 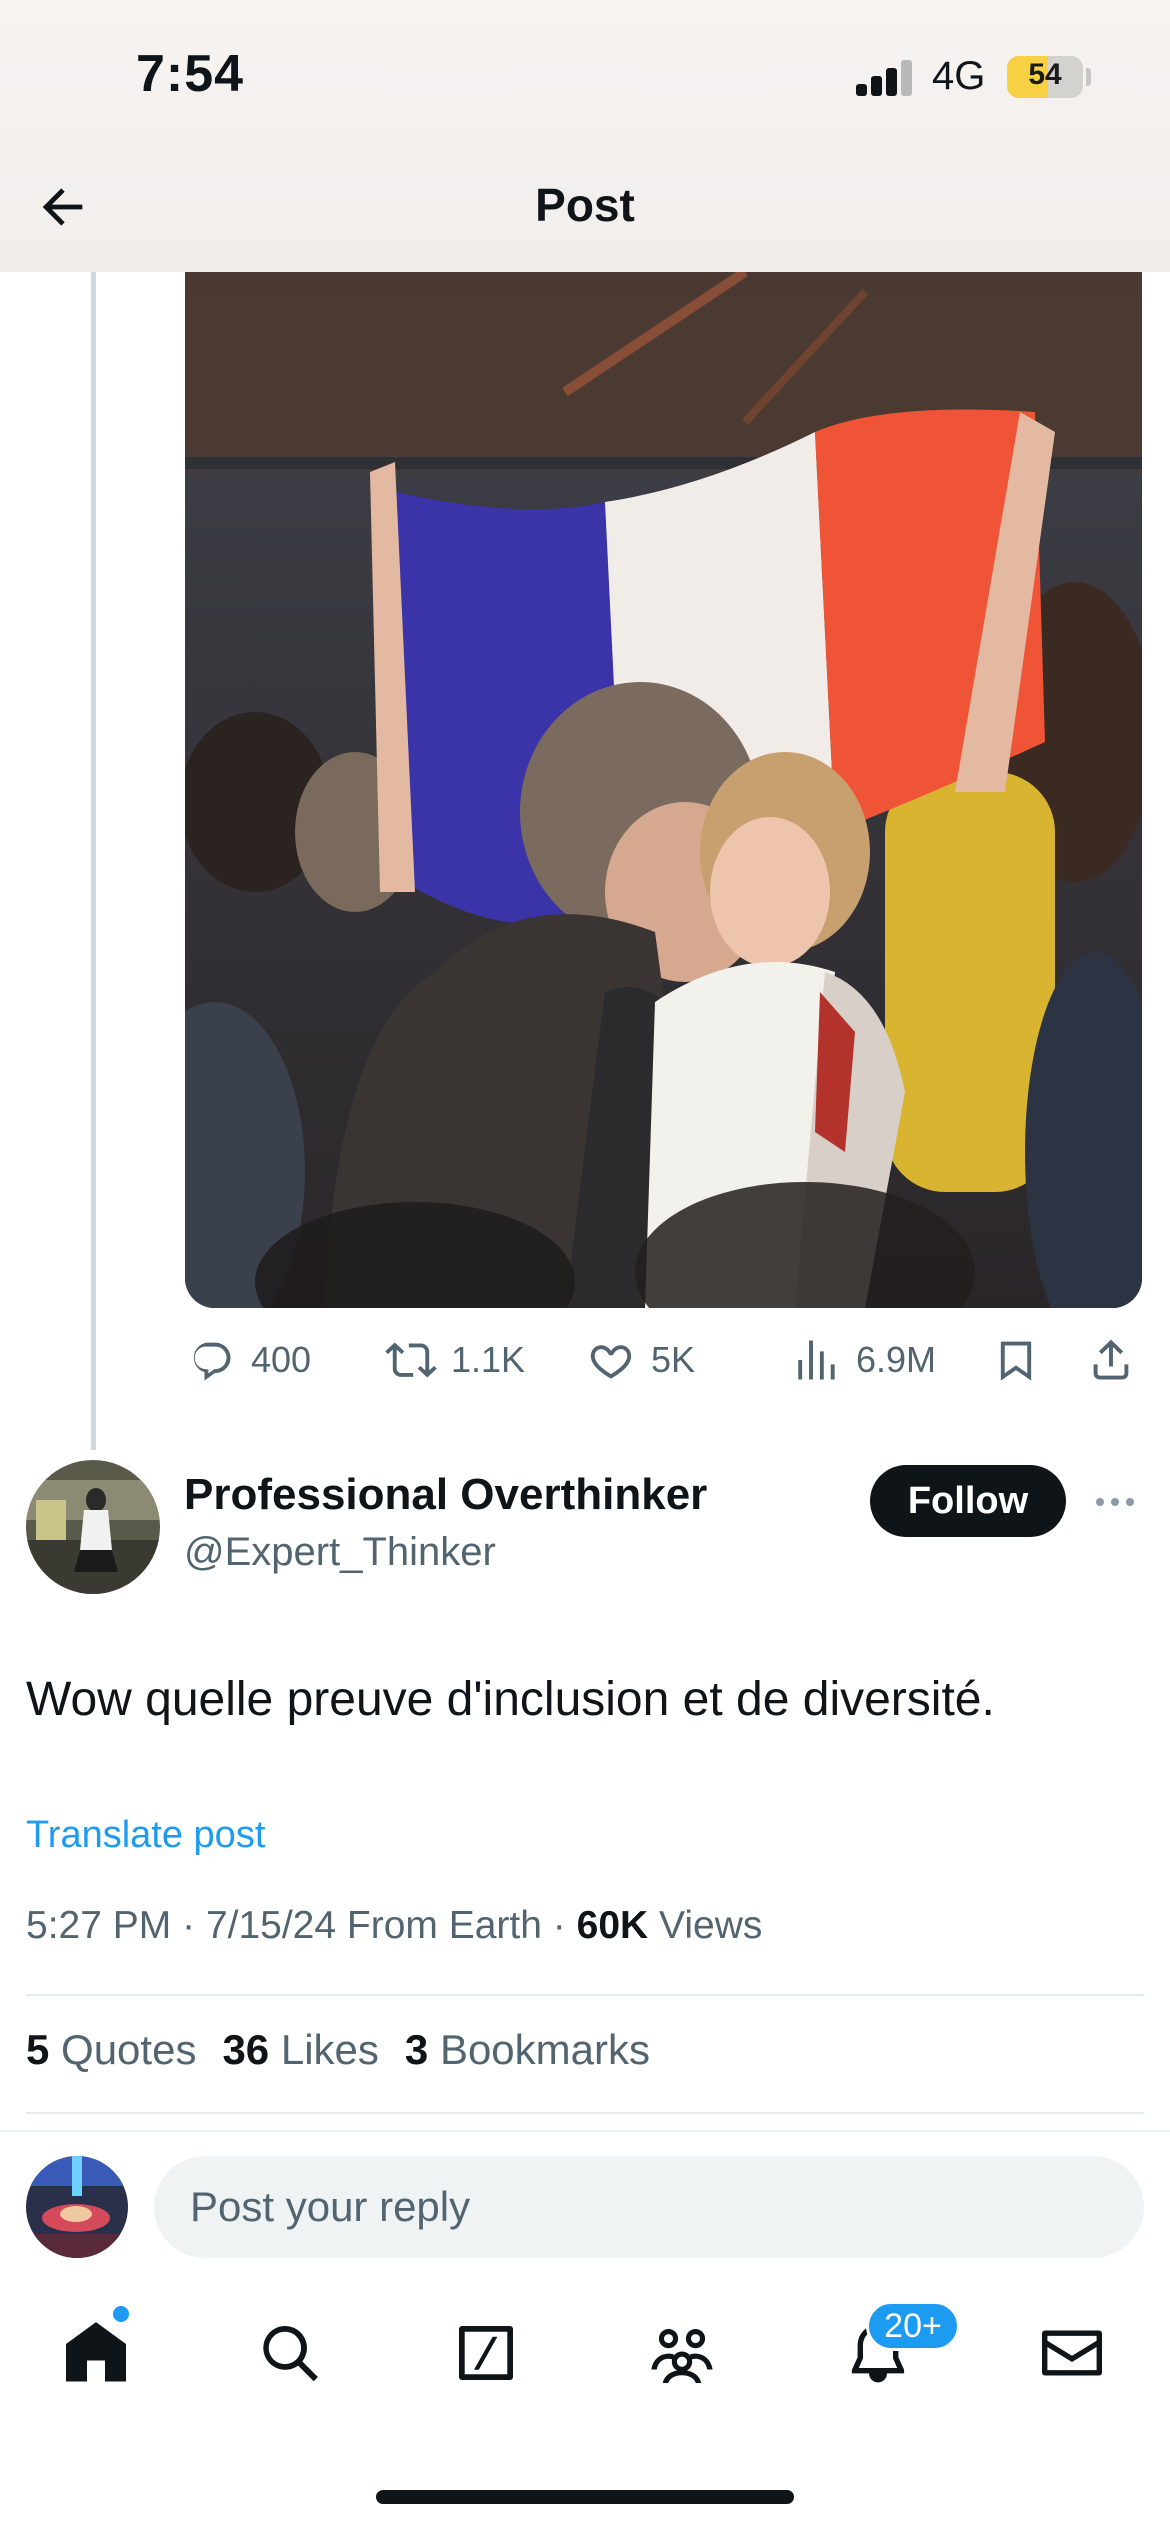 What do you see at coordinates (1115, 1502) in the screenshot?
I see `more-options-icon` at bounding box center [1115, 1502].